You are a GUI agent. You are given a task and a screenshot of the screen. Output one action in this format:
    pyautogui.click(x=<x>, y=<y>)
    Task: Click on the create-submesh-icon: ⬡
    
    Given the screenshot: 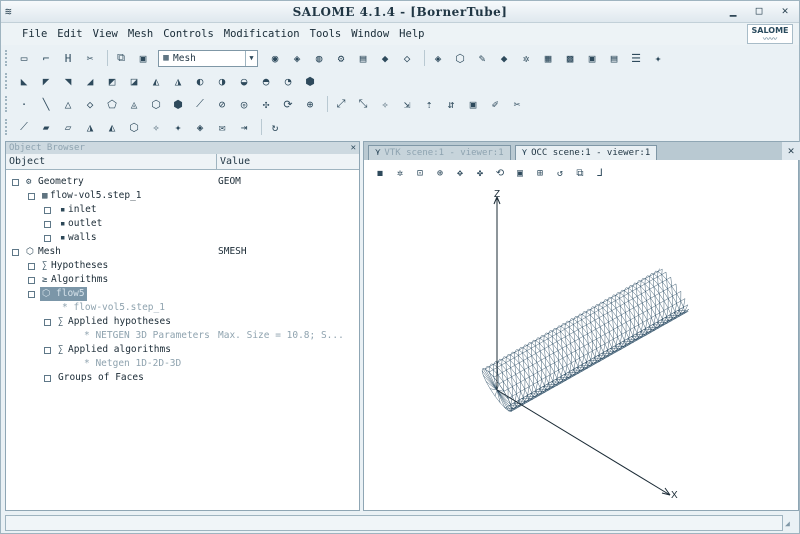 What is the action you would take?
    pyautogui.click(x=460, y=58)
    